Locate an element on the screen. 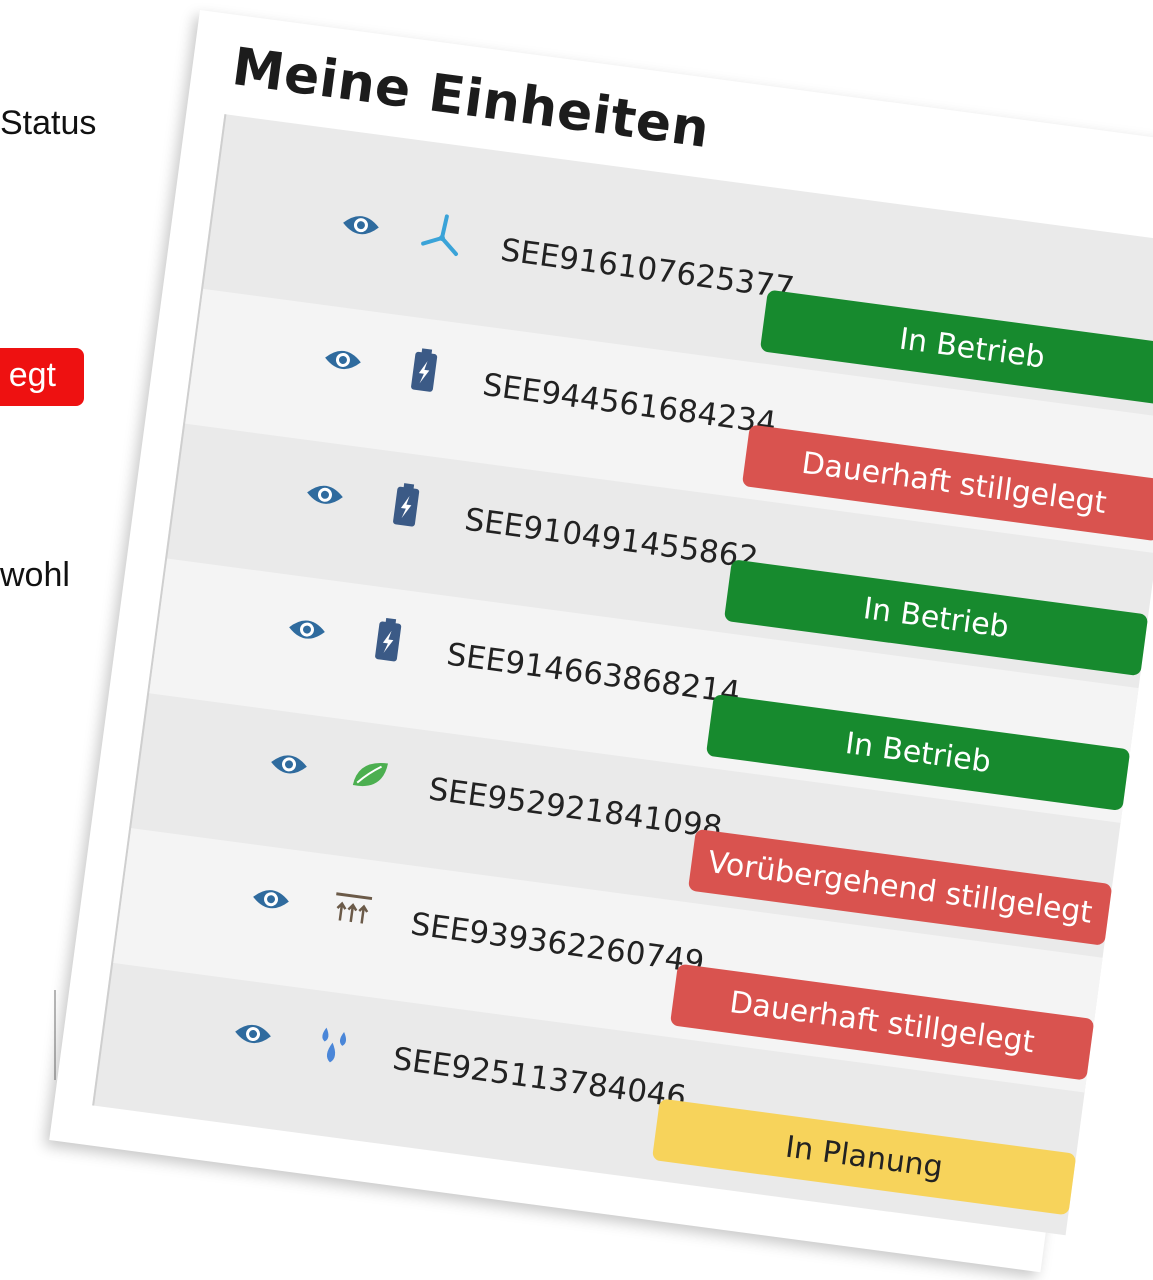  unit-id: SEE910491455862 is located at coordinates (612, 539).